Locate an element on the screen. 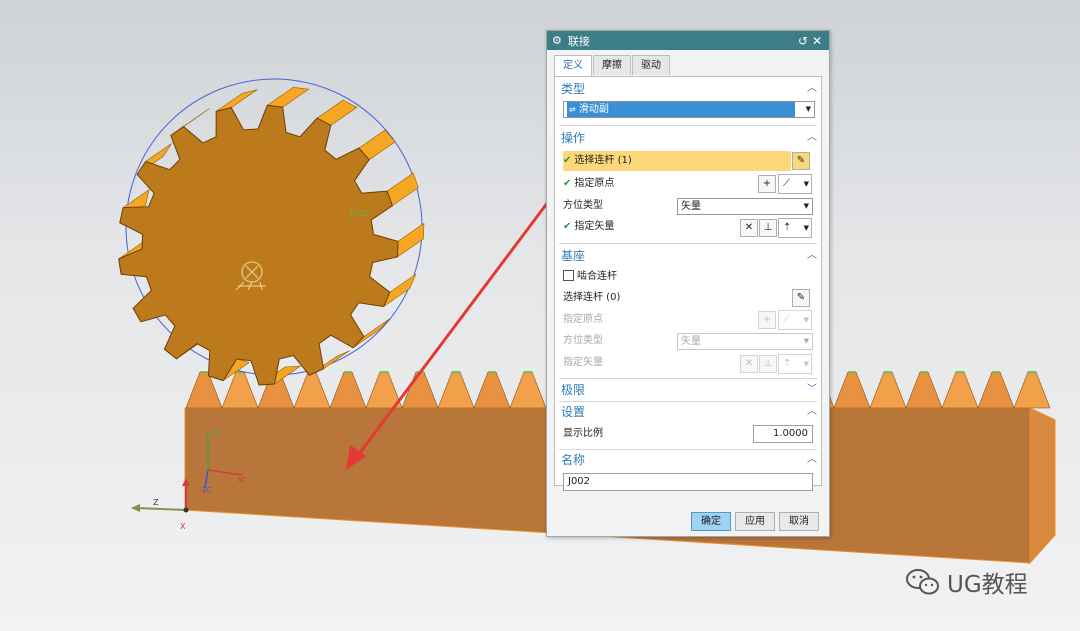 This screenshot has height=631, width=1080. display-scale-label: 显示比例 is located at coordinates (583, 433).